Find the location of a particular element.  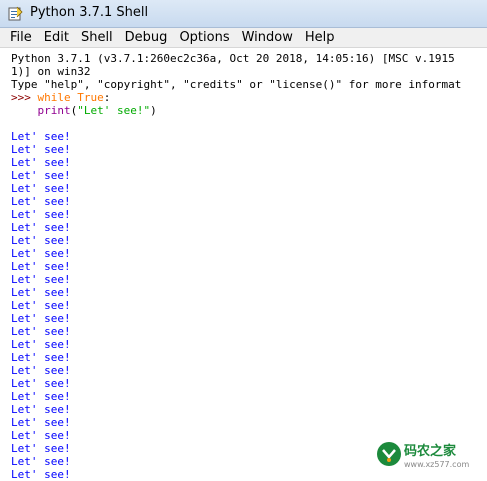

builtin-print: print is located at coordinates (54, 110).